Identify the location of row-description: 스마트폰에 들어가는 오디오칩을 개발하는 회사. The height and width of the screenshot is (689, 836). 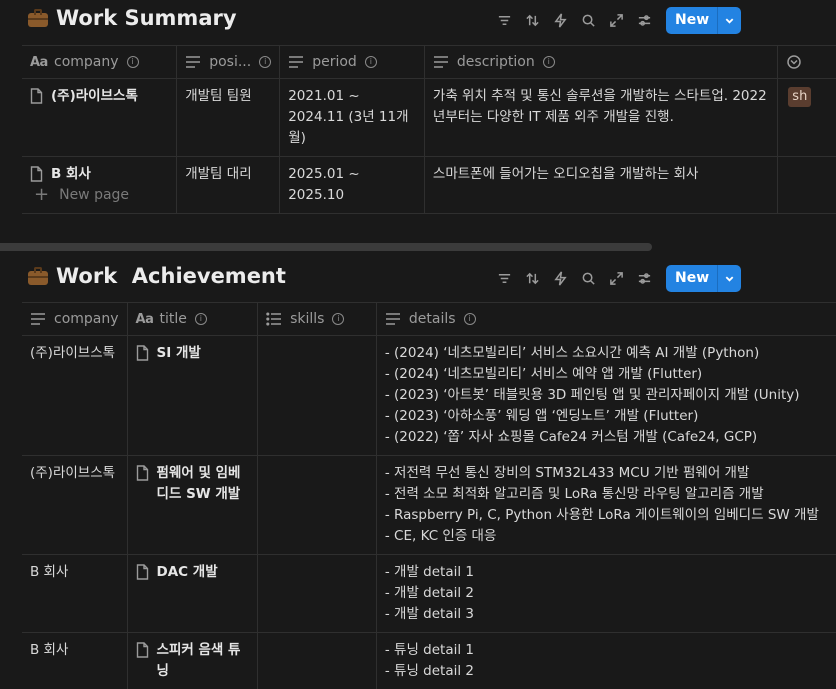
(600, 185).